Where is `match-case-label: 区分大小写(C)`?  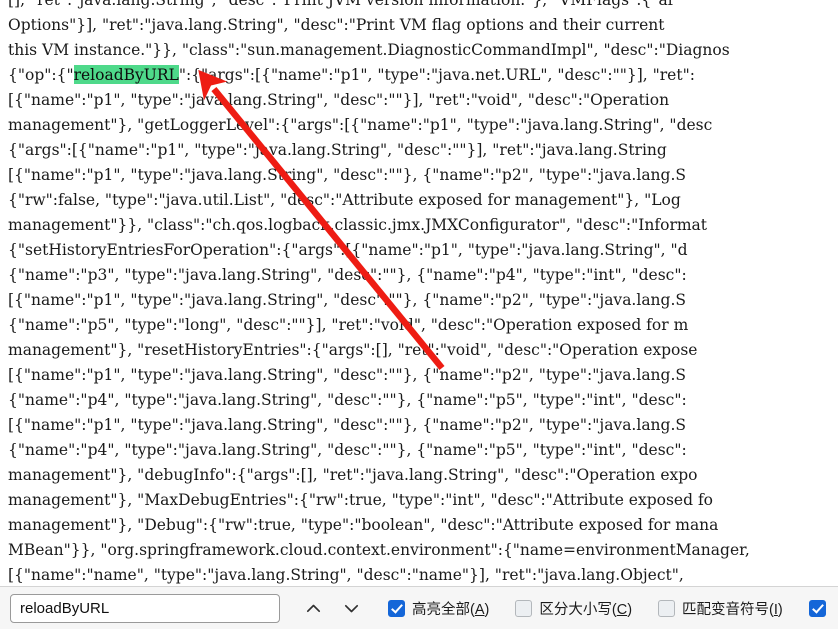 match-case-label: 区分大小写(C) is located at coordinates (586, 609).